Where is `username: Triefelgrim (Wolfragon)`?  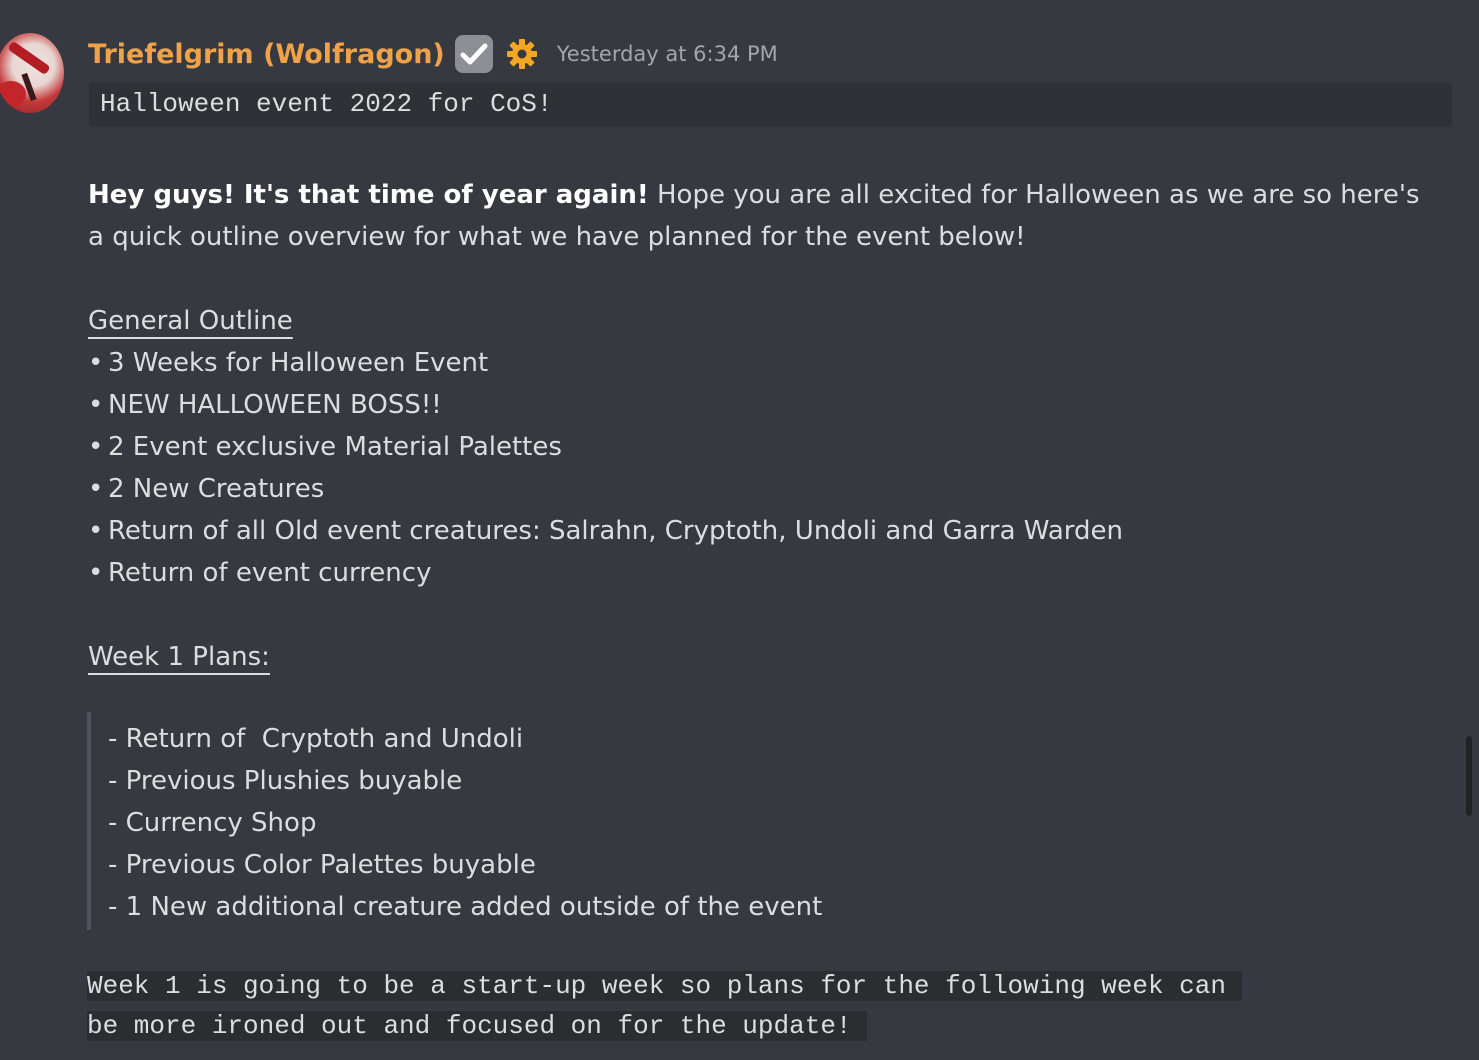 username: Triefelgrim (Wolfragon) is located at coordinates (266, 54).